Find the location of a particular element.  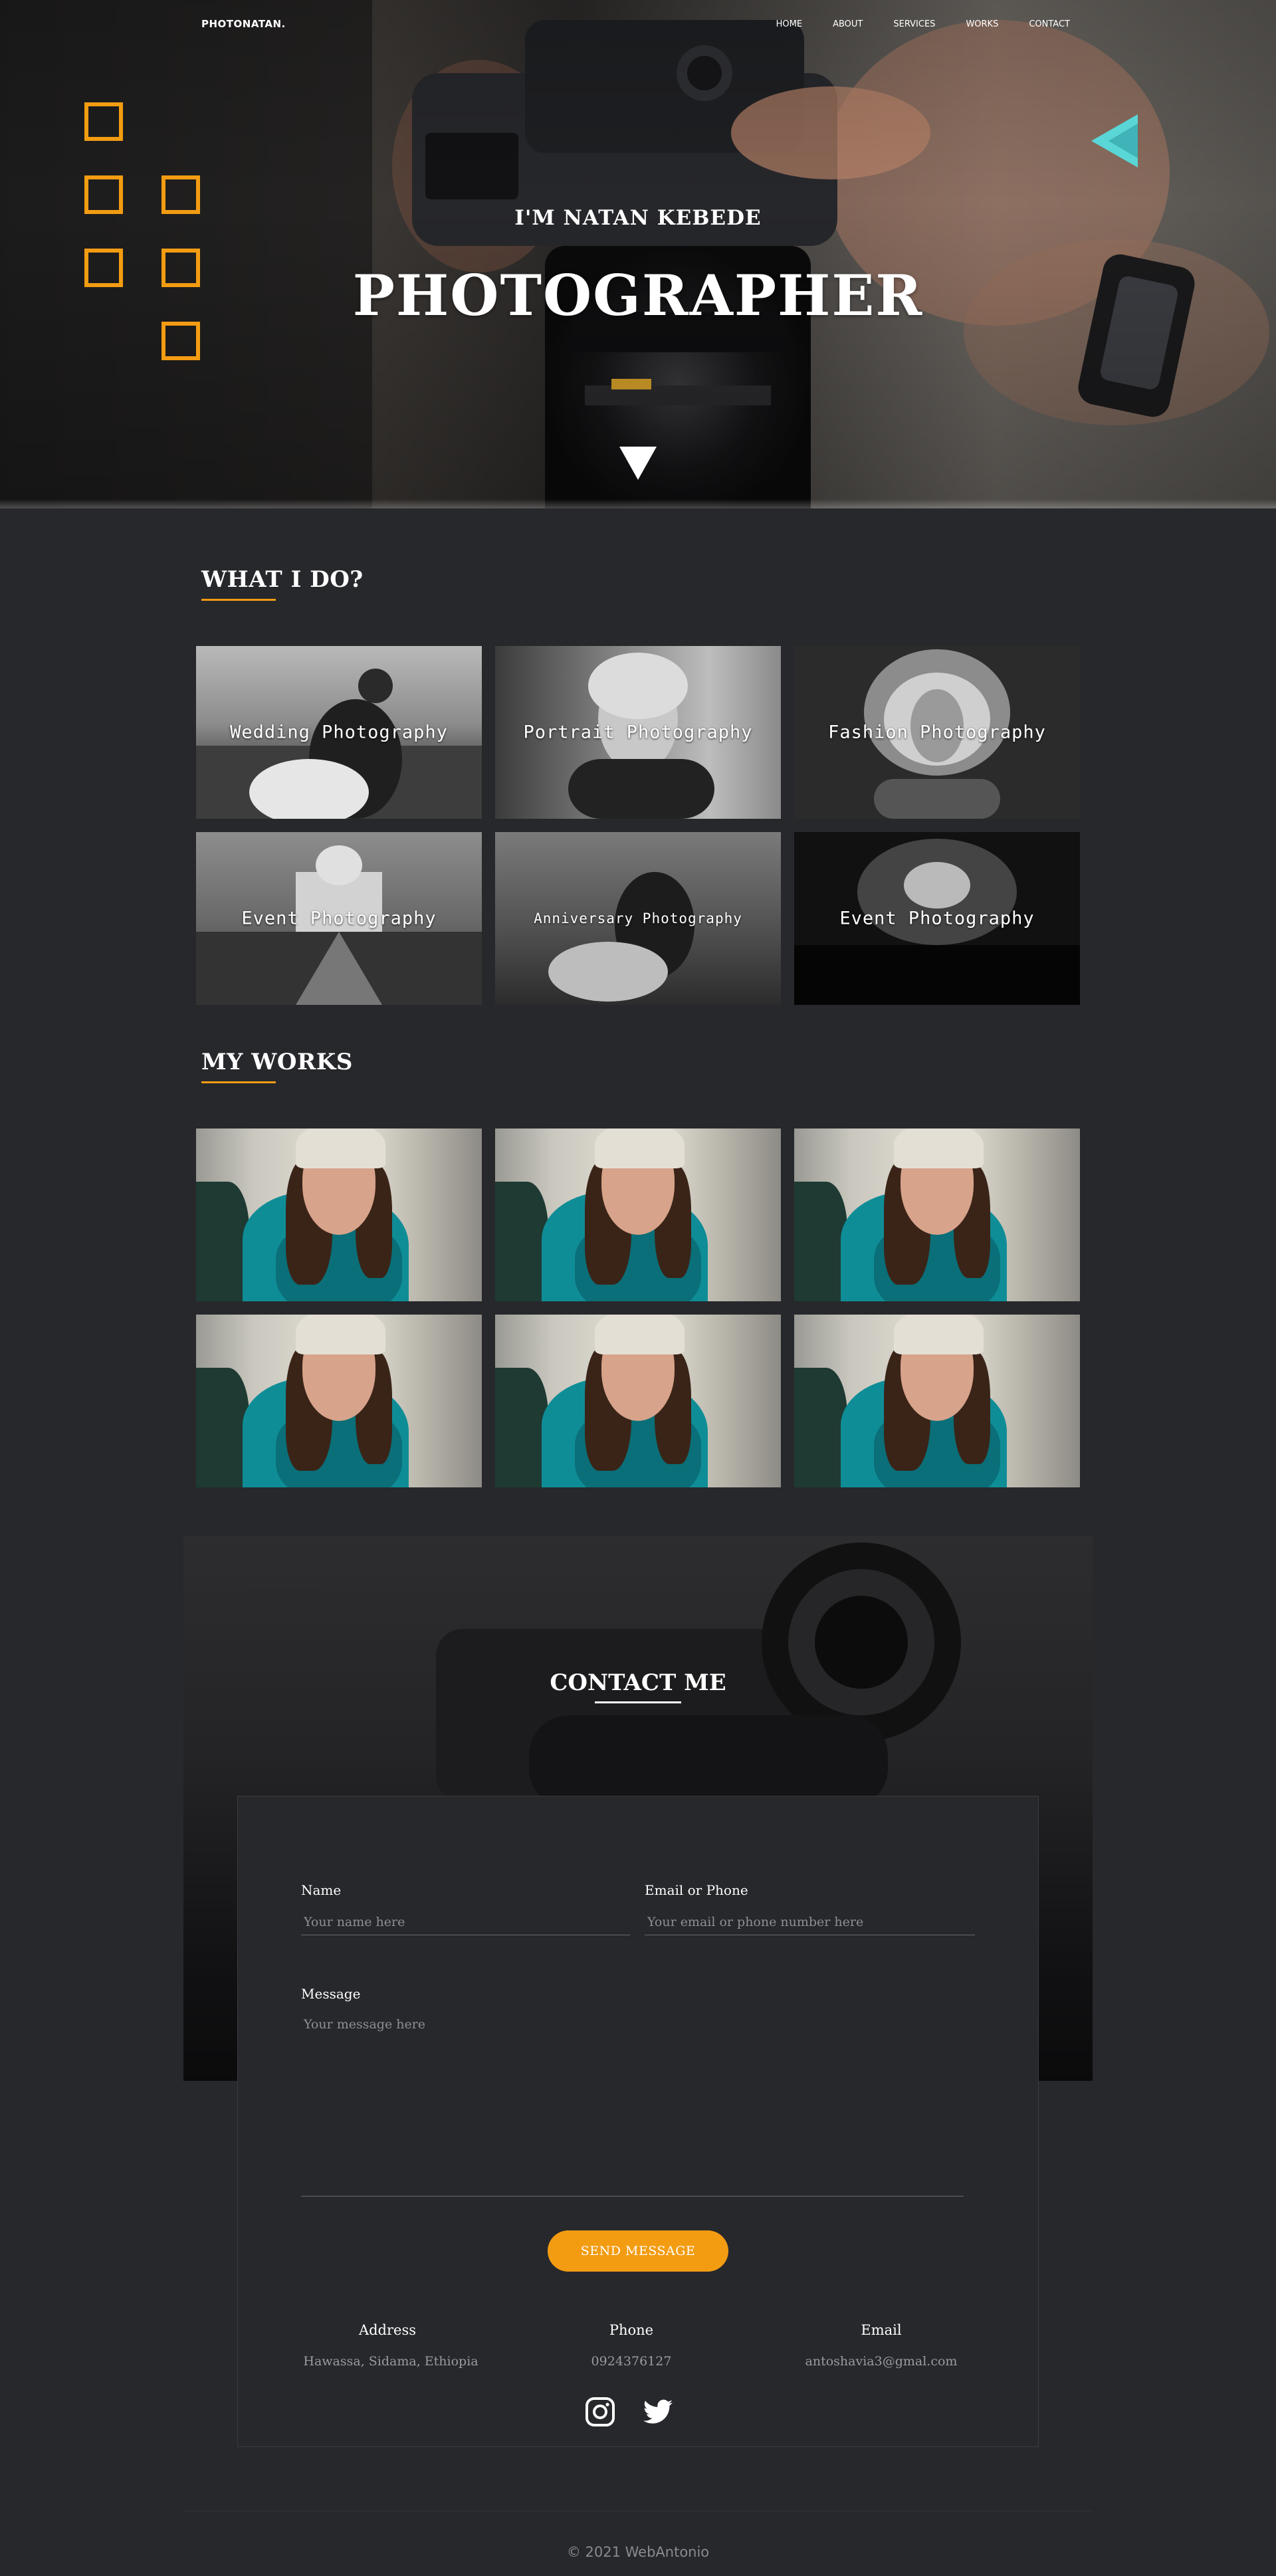

decor-square is located at coordinates (103, 121).